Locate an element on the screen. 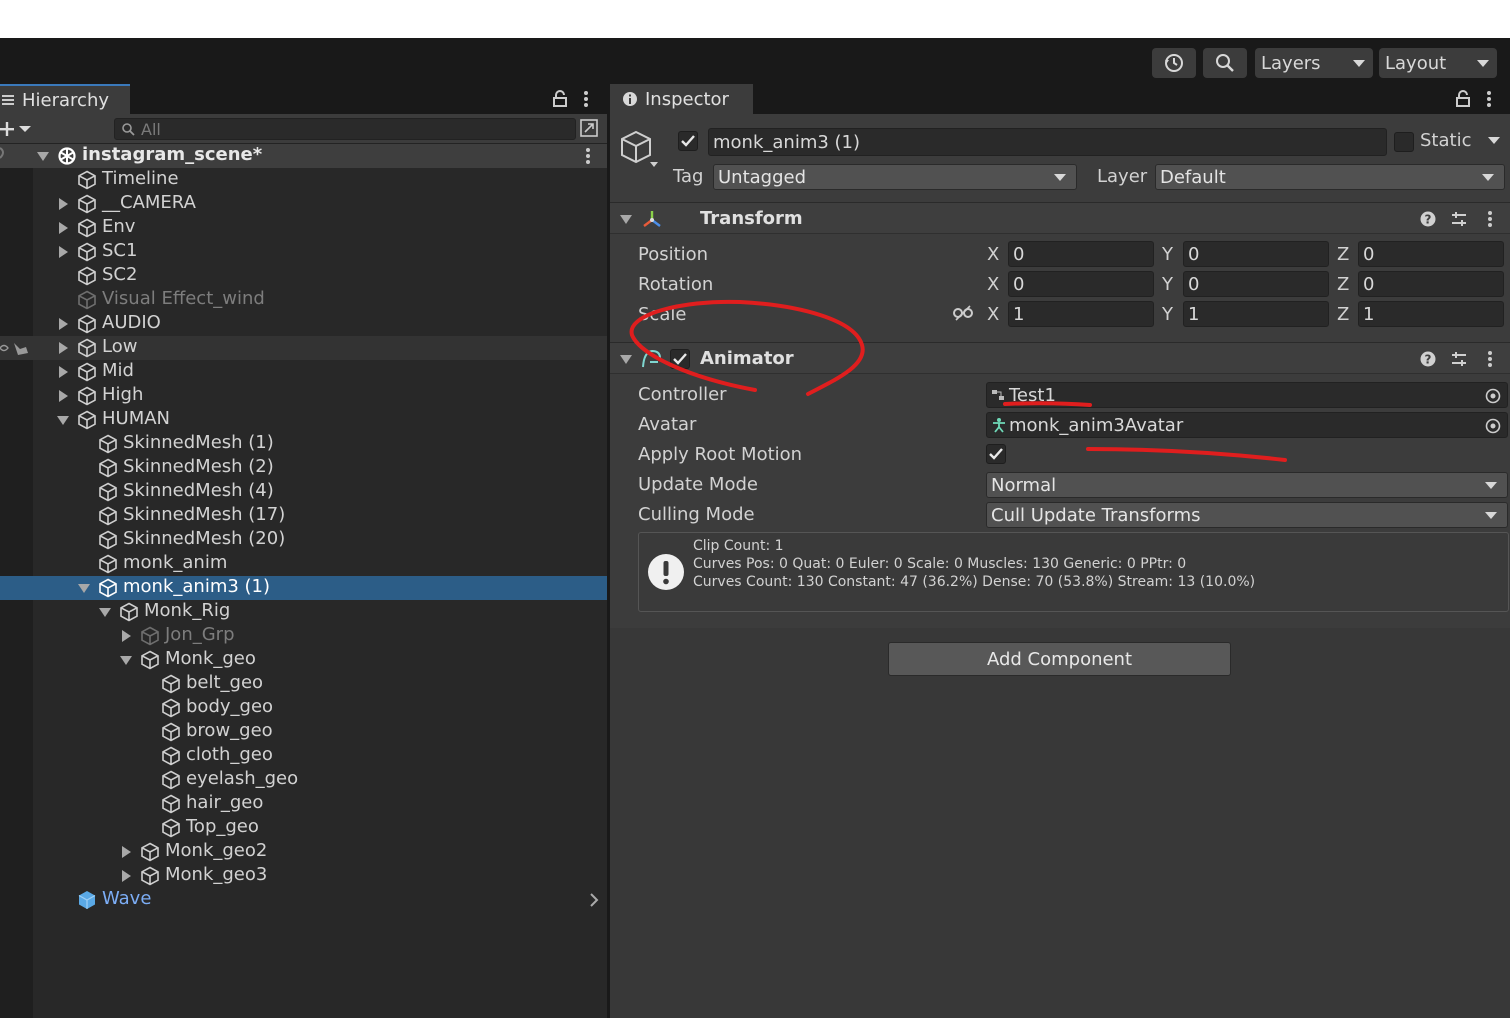  rotation-z-field: 0 is located at coordinates (1431, 284).